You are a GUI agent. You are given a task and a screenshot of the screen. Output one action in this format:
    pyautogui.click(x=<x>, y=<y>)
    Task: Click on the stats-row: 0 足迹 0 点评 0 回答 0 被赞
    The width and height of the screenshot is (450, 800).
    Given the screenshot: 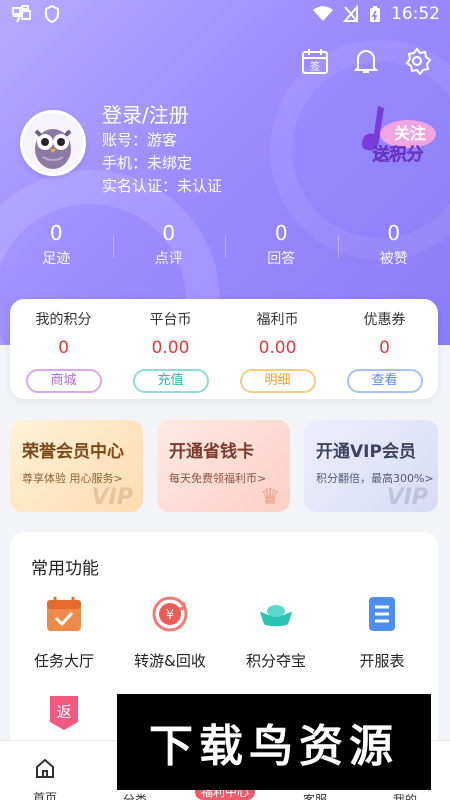 What is the action you would take?
    pyautogui.click(x=225, y=248)
    